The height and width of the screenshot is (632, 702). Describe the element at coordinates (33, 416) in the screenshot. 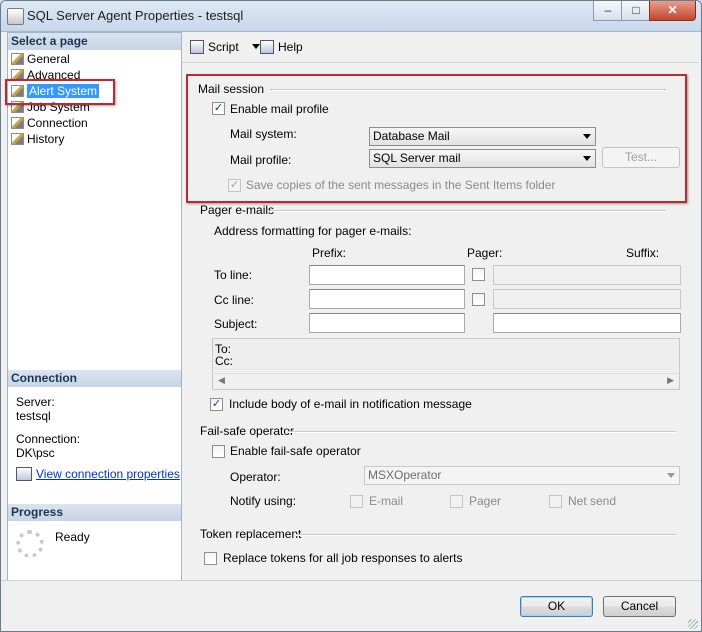

I see `server-value: testsql` at that location.